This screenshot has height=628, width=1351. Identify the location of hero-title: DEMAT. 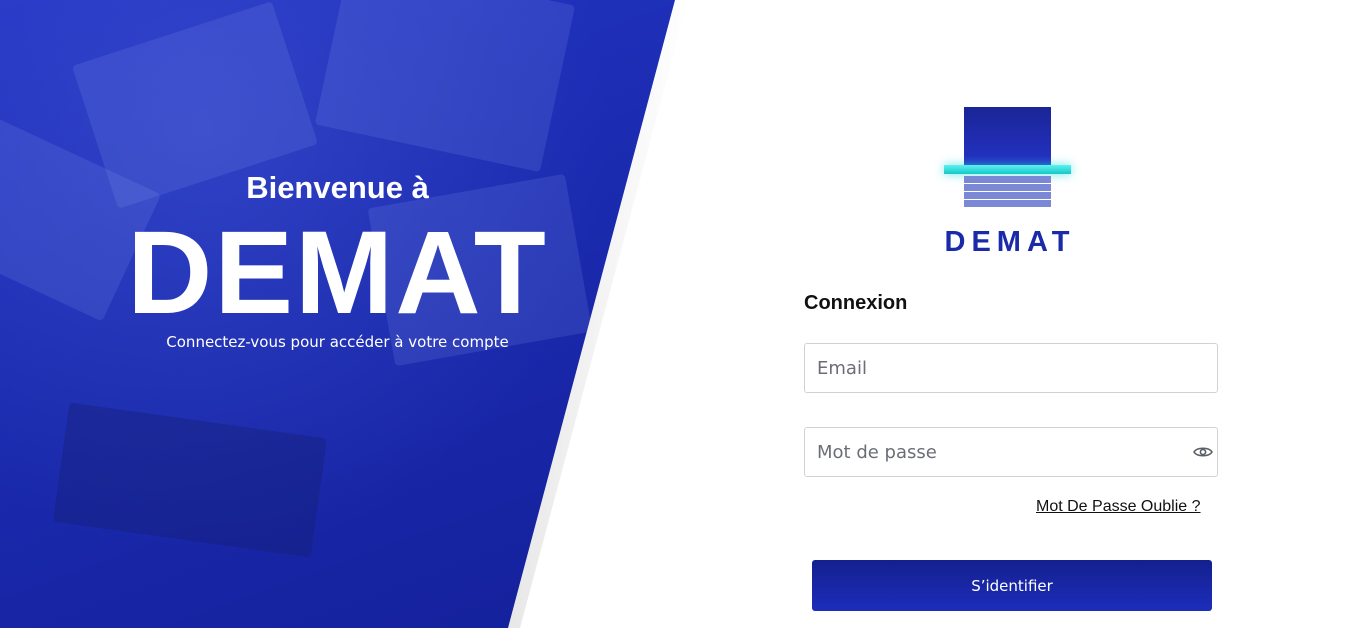
(337, 273).